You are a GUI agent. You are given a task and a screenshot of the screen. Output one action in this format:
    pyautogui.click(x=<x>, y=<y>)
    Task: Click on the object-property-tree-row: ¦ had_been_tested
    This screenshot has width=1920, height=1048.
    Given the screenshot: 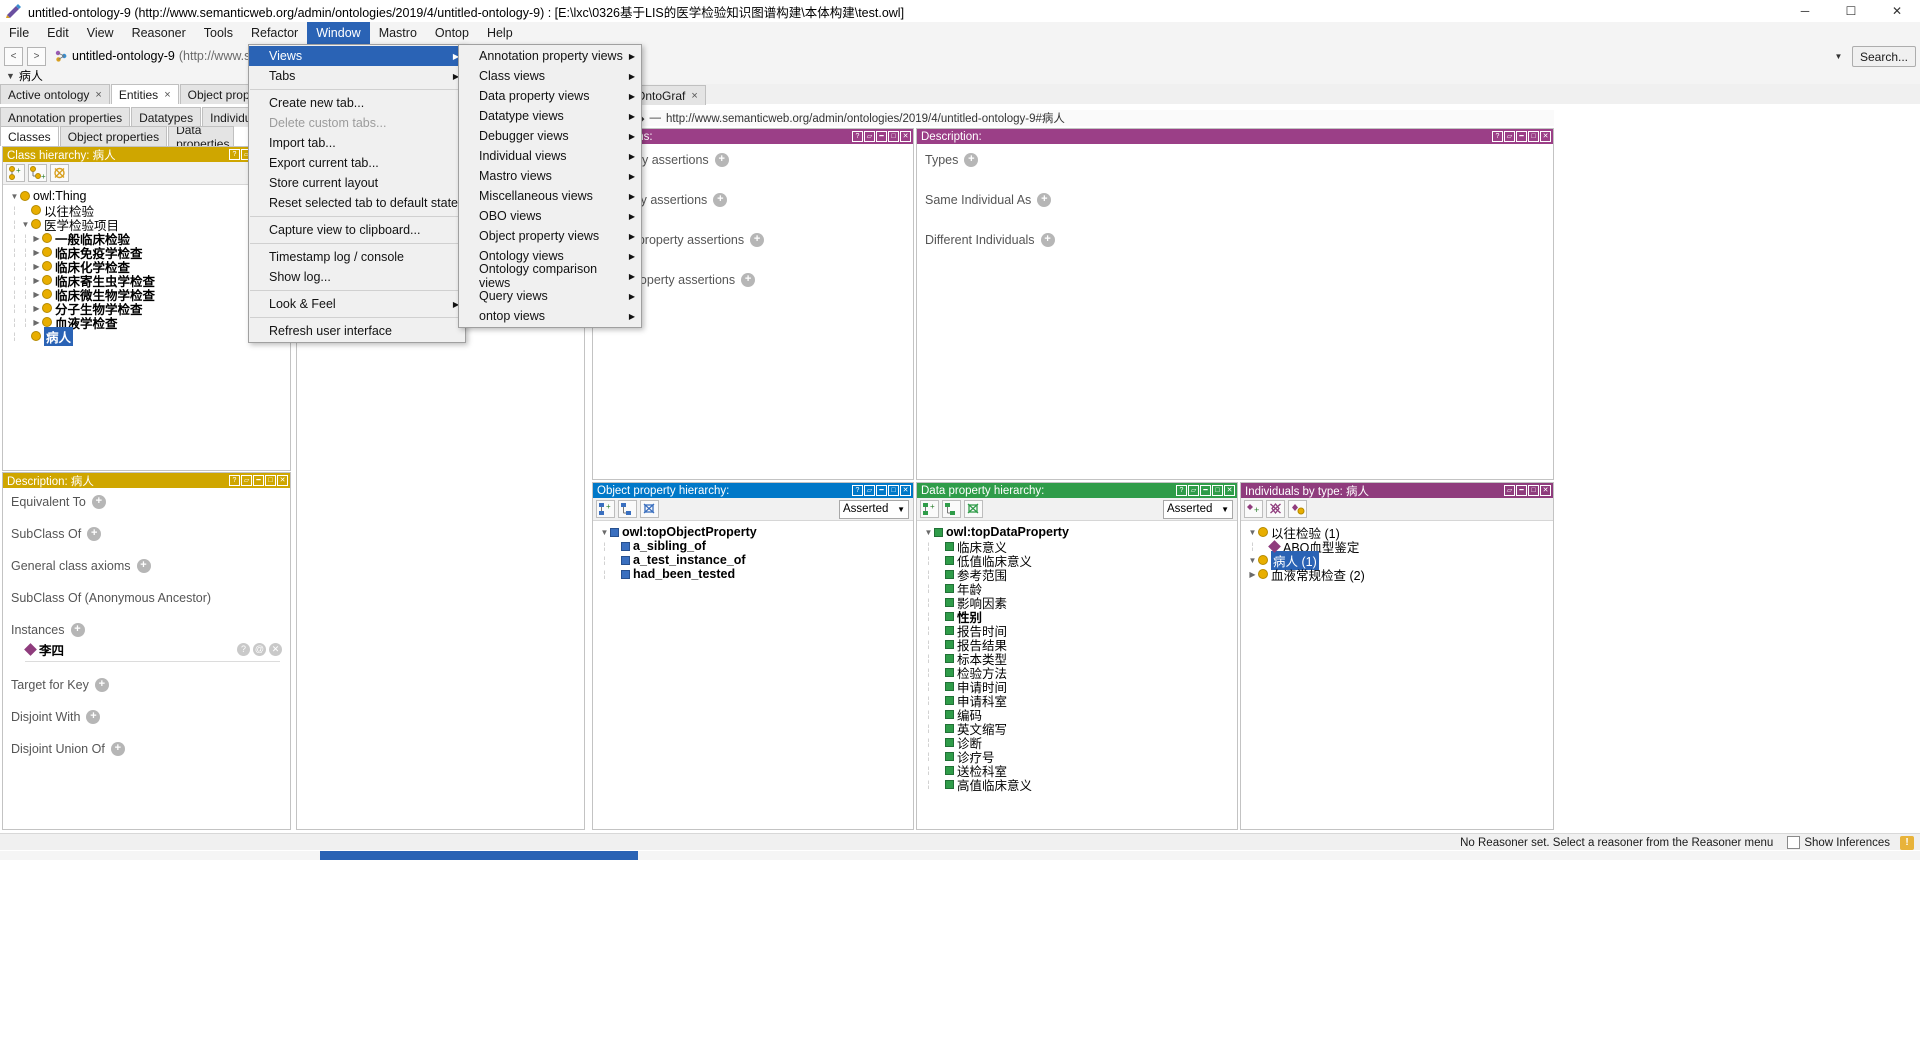 What is the action you would take?
    pyautogui.click(x=756, y=574)
    